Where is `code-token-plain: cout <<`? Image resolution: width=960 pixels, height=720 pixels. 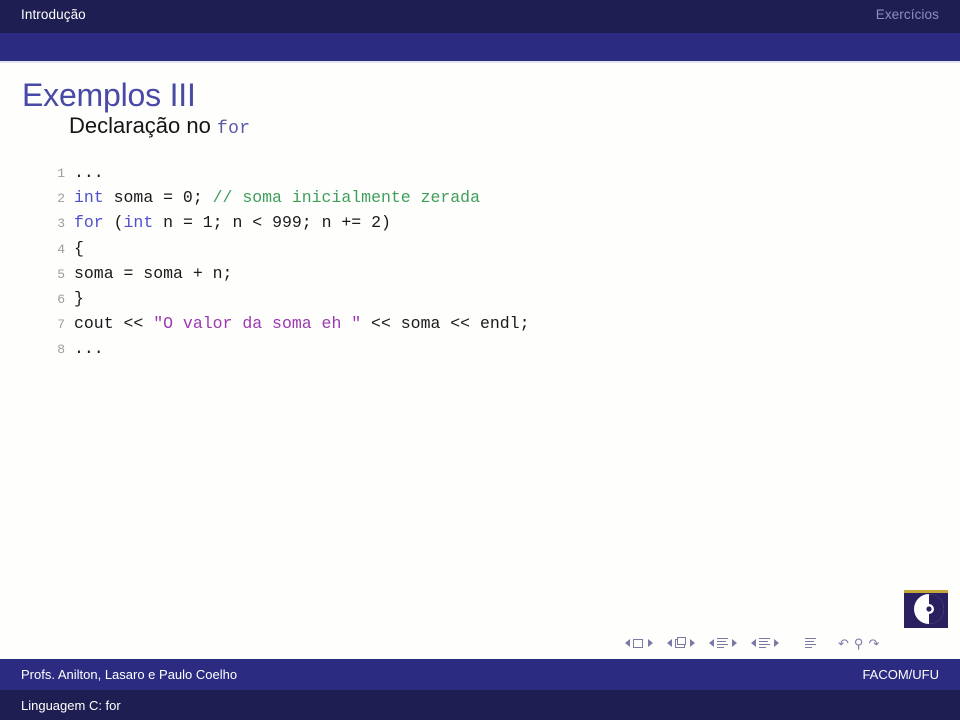 code-token-plain: cout << is located at coordinates (114, 324).